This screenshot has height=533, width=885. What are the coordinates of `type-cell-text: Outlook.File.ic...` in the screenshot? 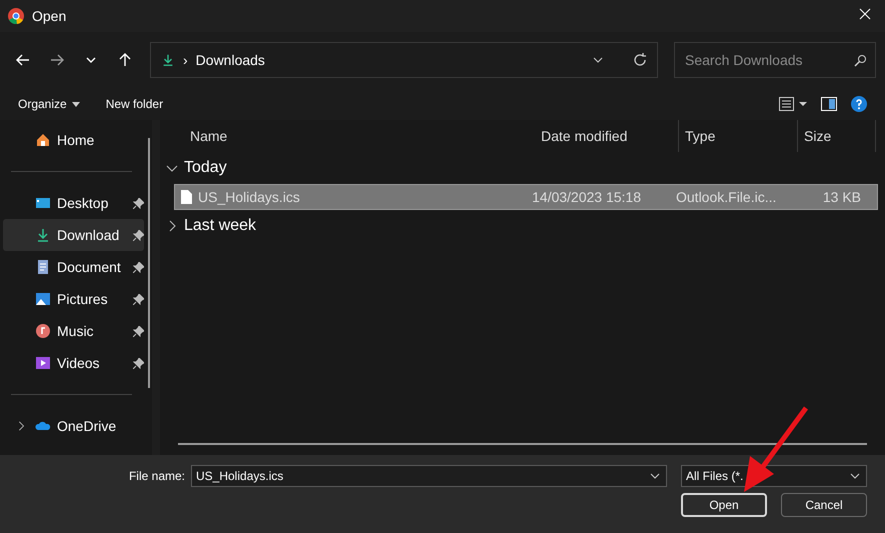 It's located at (726, 197).